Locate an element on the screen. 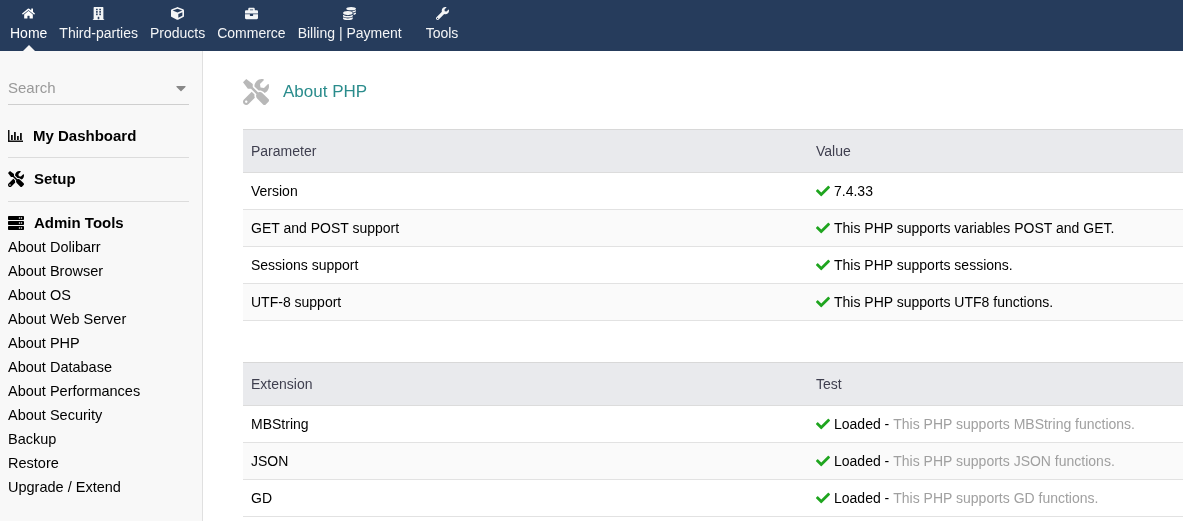  note-text: This PHP supports GD functions. is located at coordinates (996, 498).